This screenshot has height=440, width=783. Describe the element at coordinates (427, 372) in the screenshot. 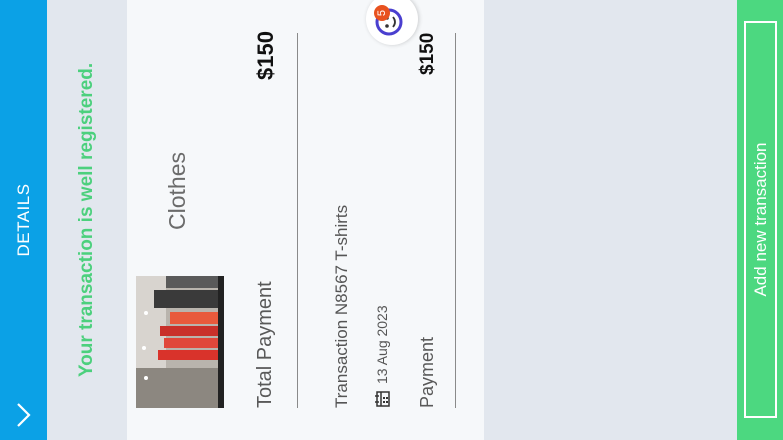

I see `payment-label: Payment` at that location.